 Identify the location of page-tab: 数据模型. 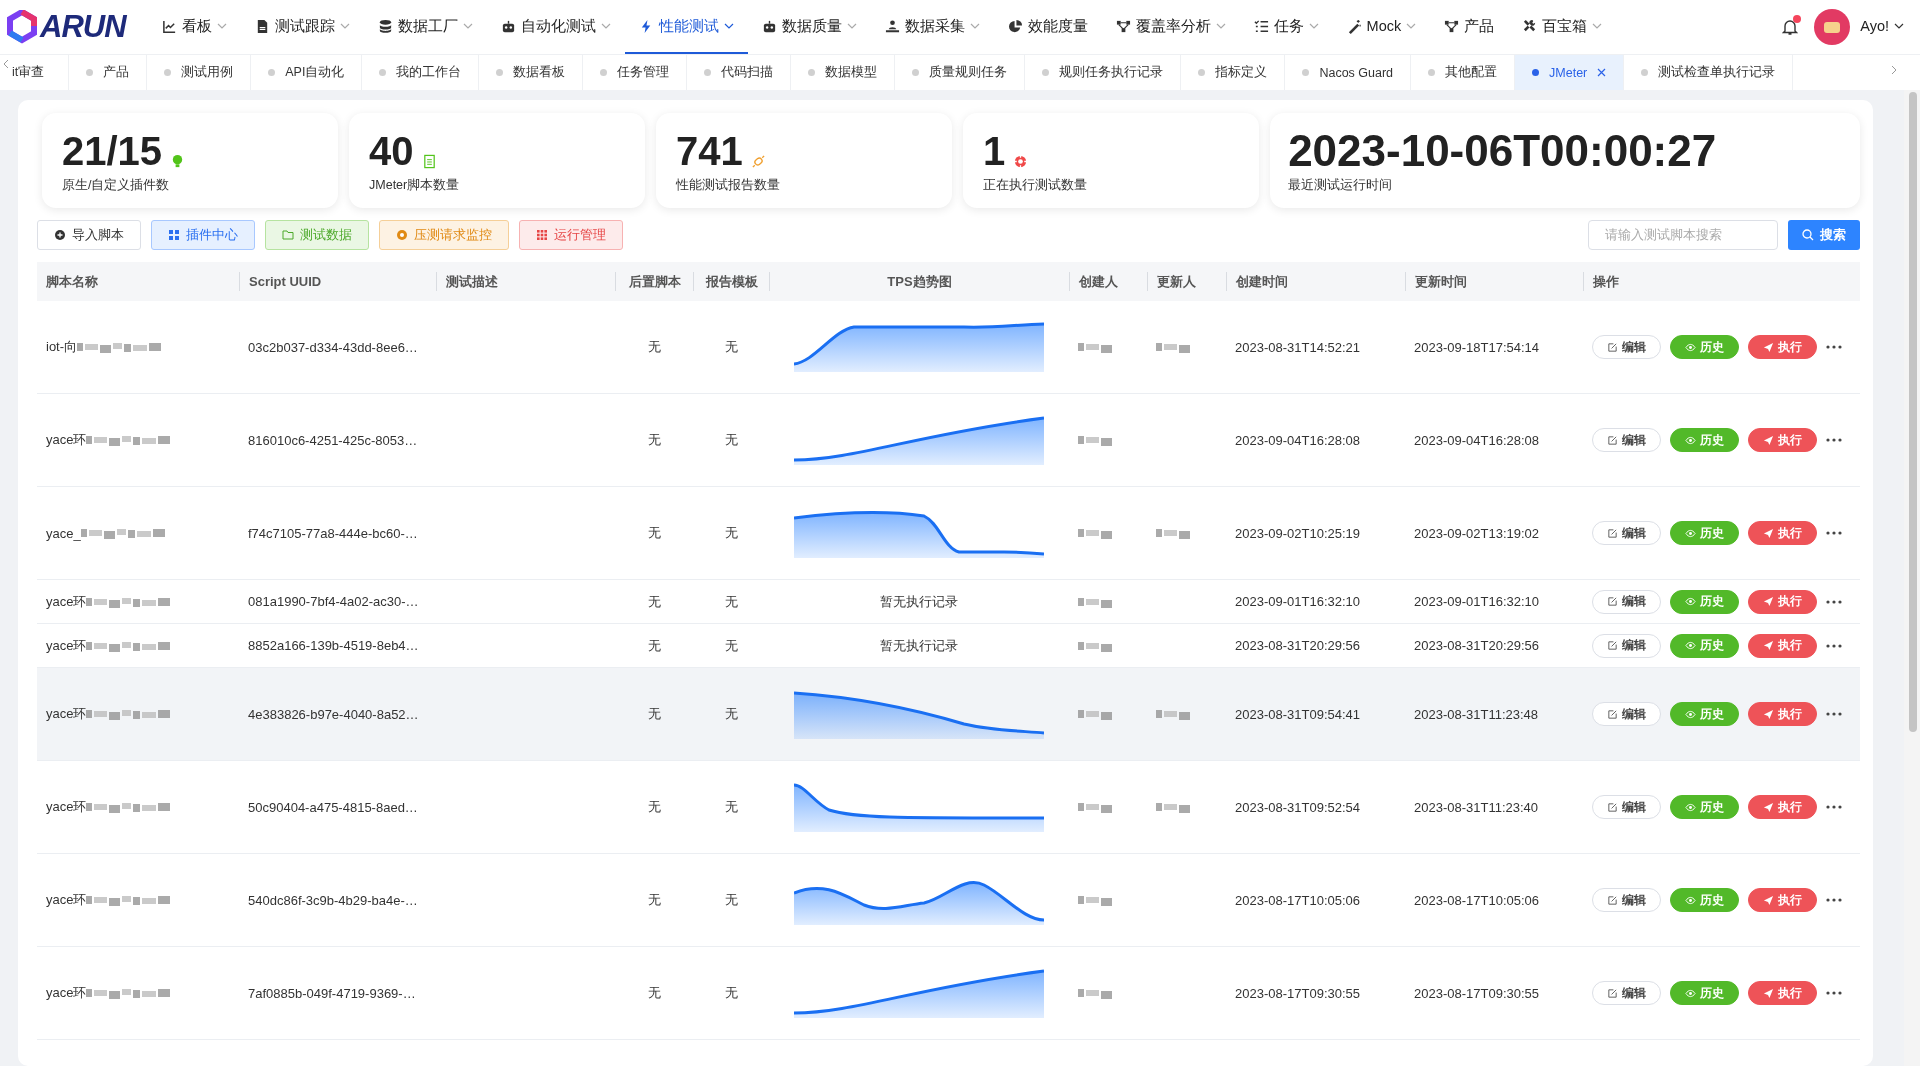
(843, 72).